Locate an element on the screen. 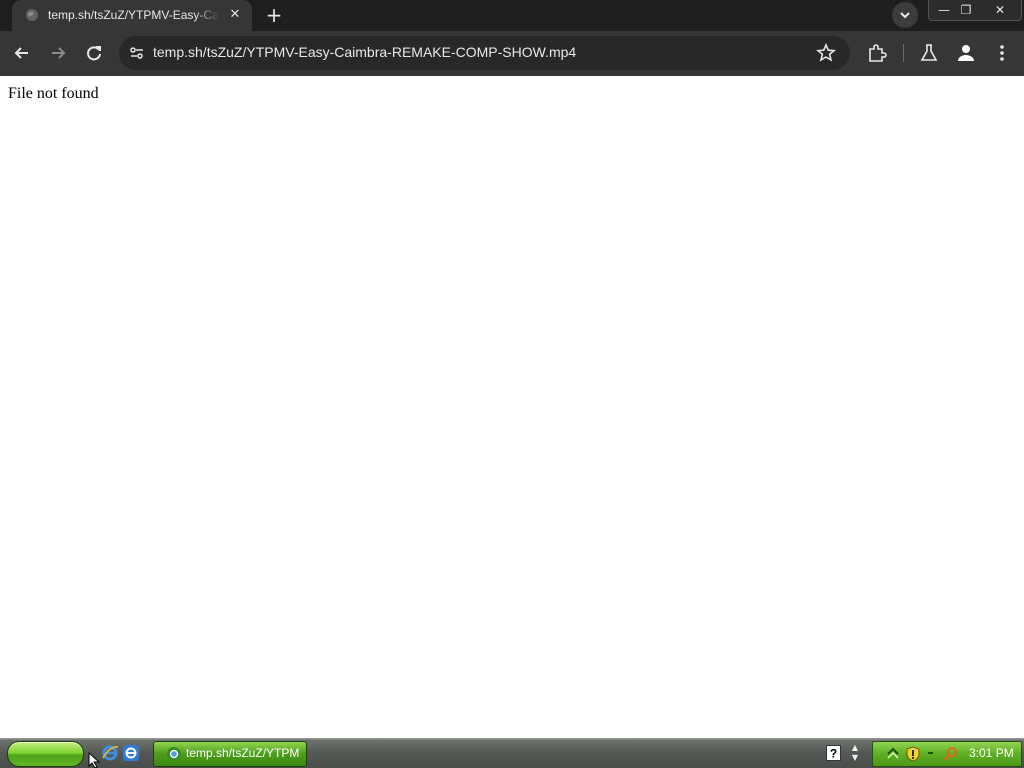  puzzle-icon is located at coordinates (877, 53).